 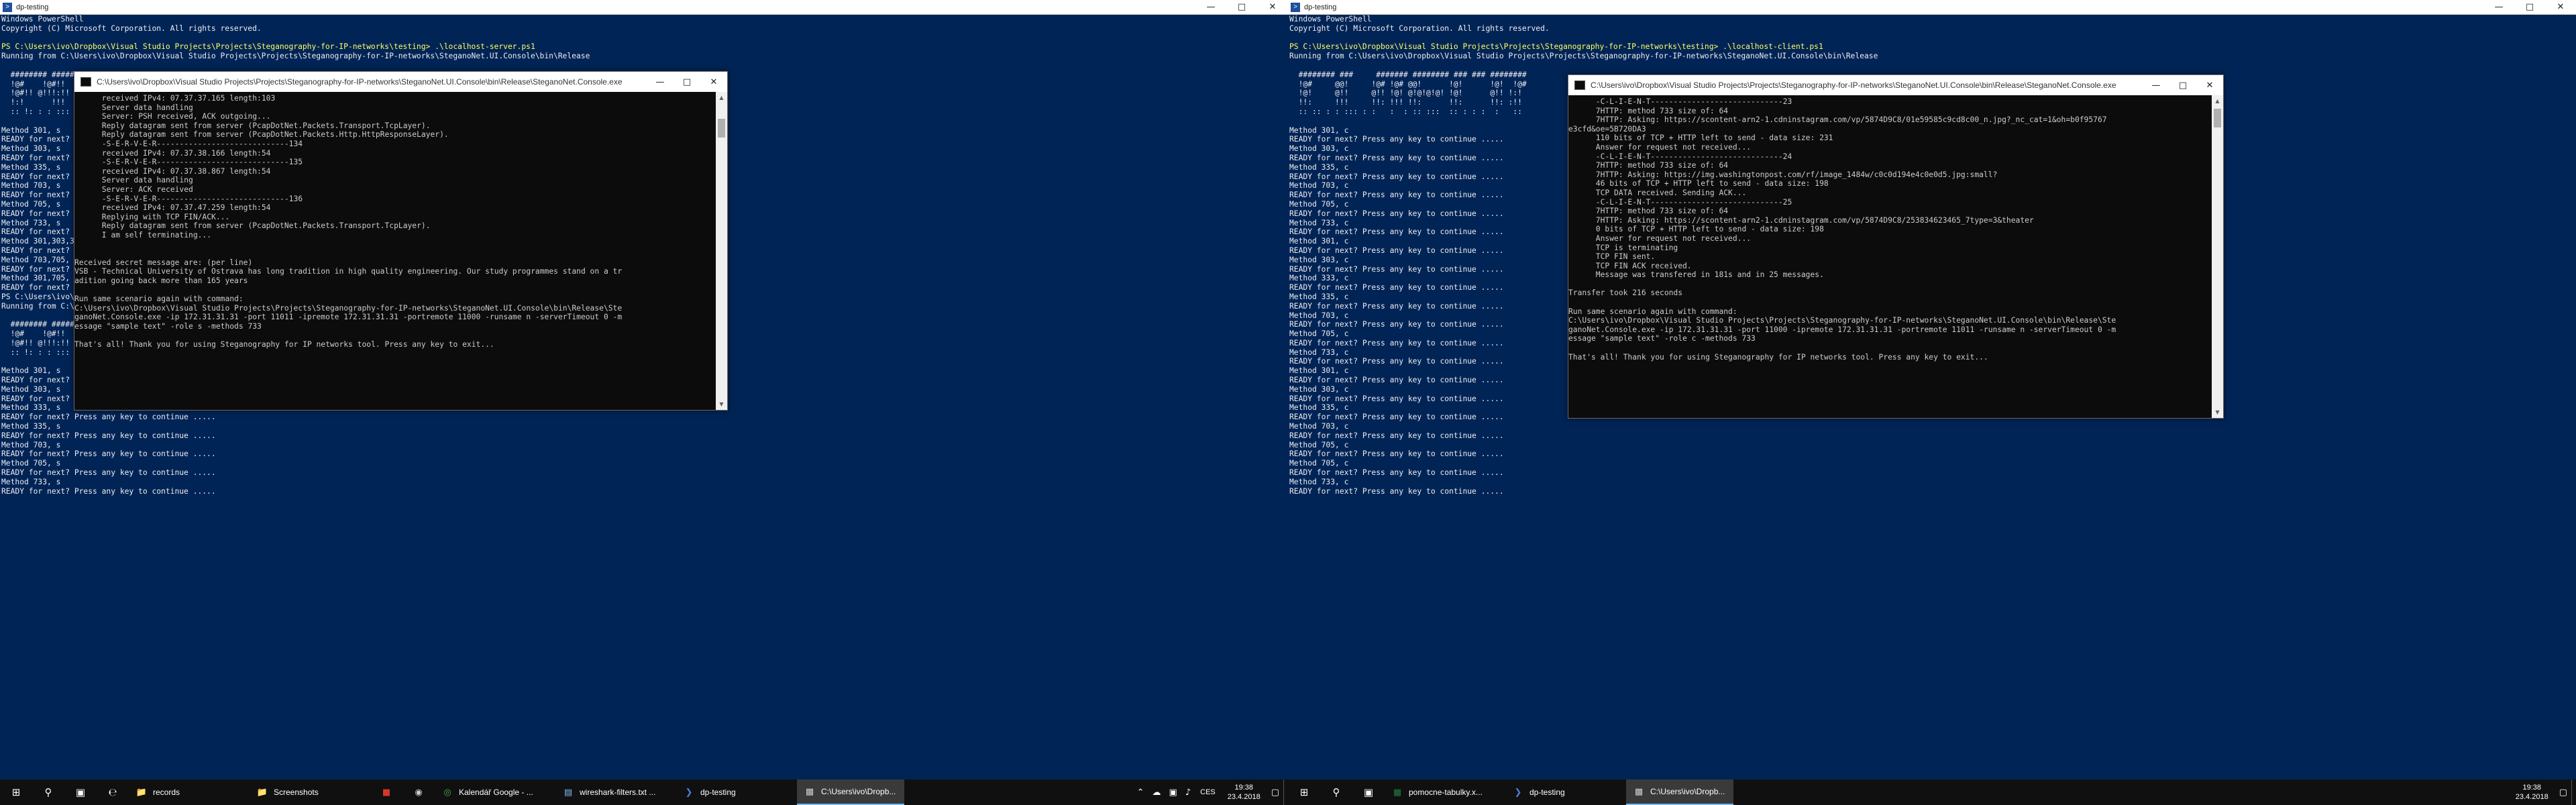 What do you see at coordinates (2531, 788) in the screenshot?
I see `clock-time: 19:38` at bounding box center [2531, 788].